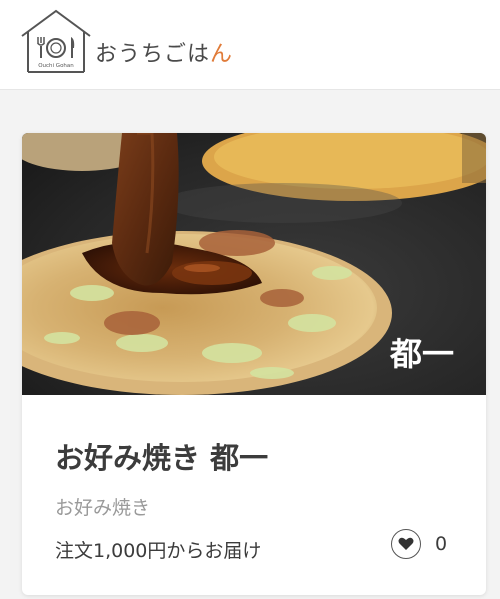 The height and width of the screenshot is (599, 500). What do you see at coordinates (161, 456) in the screenshot?
I see `shop-name: お好み焼き 都一` at bounding box center [161, 456].